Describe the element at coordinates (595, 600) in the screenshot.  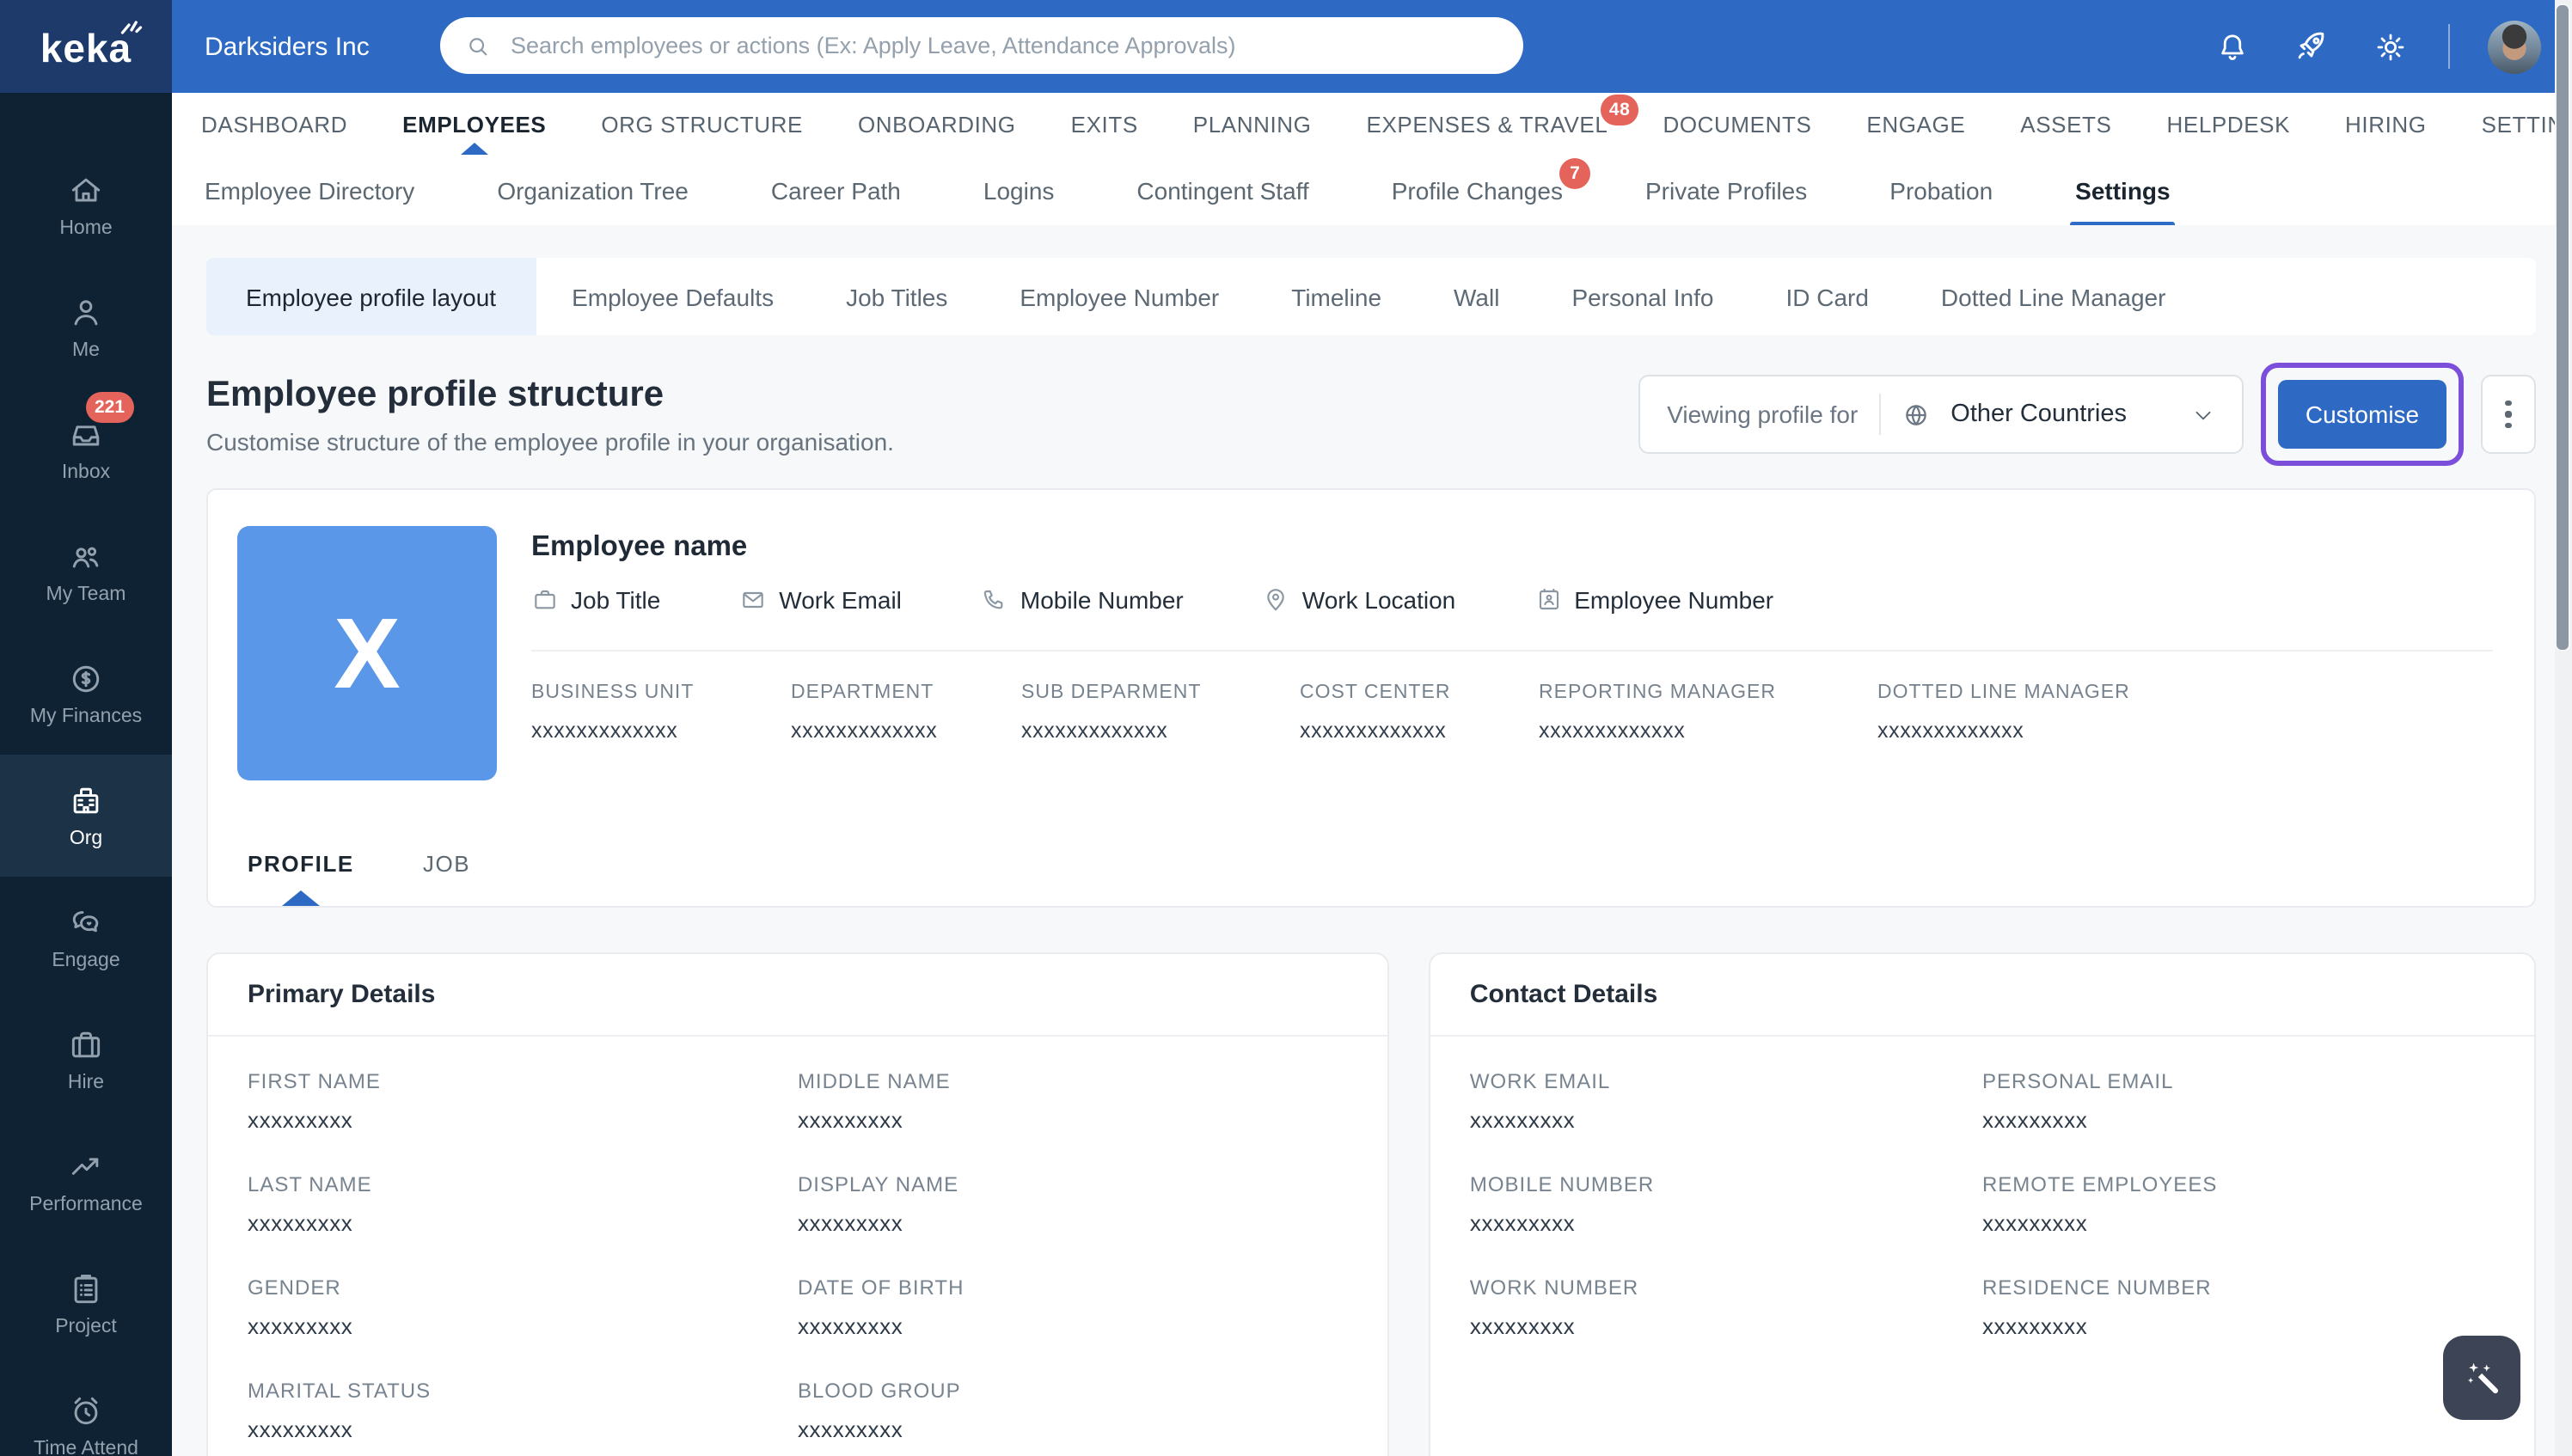
I see `quick-field-job-title: Job Title` at that location.